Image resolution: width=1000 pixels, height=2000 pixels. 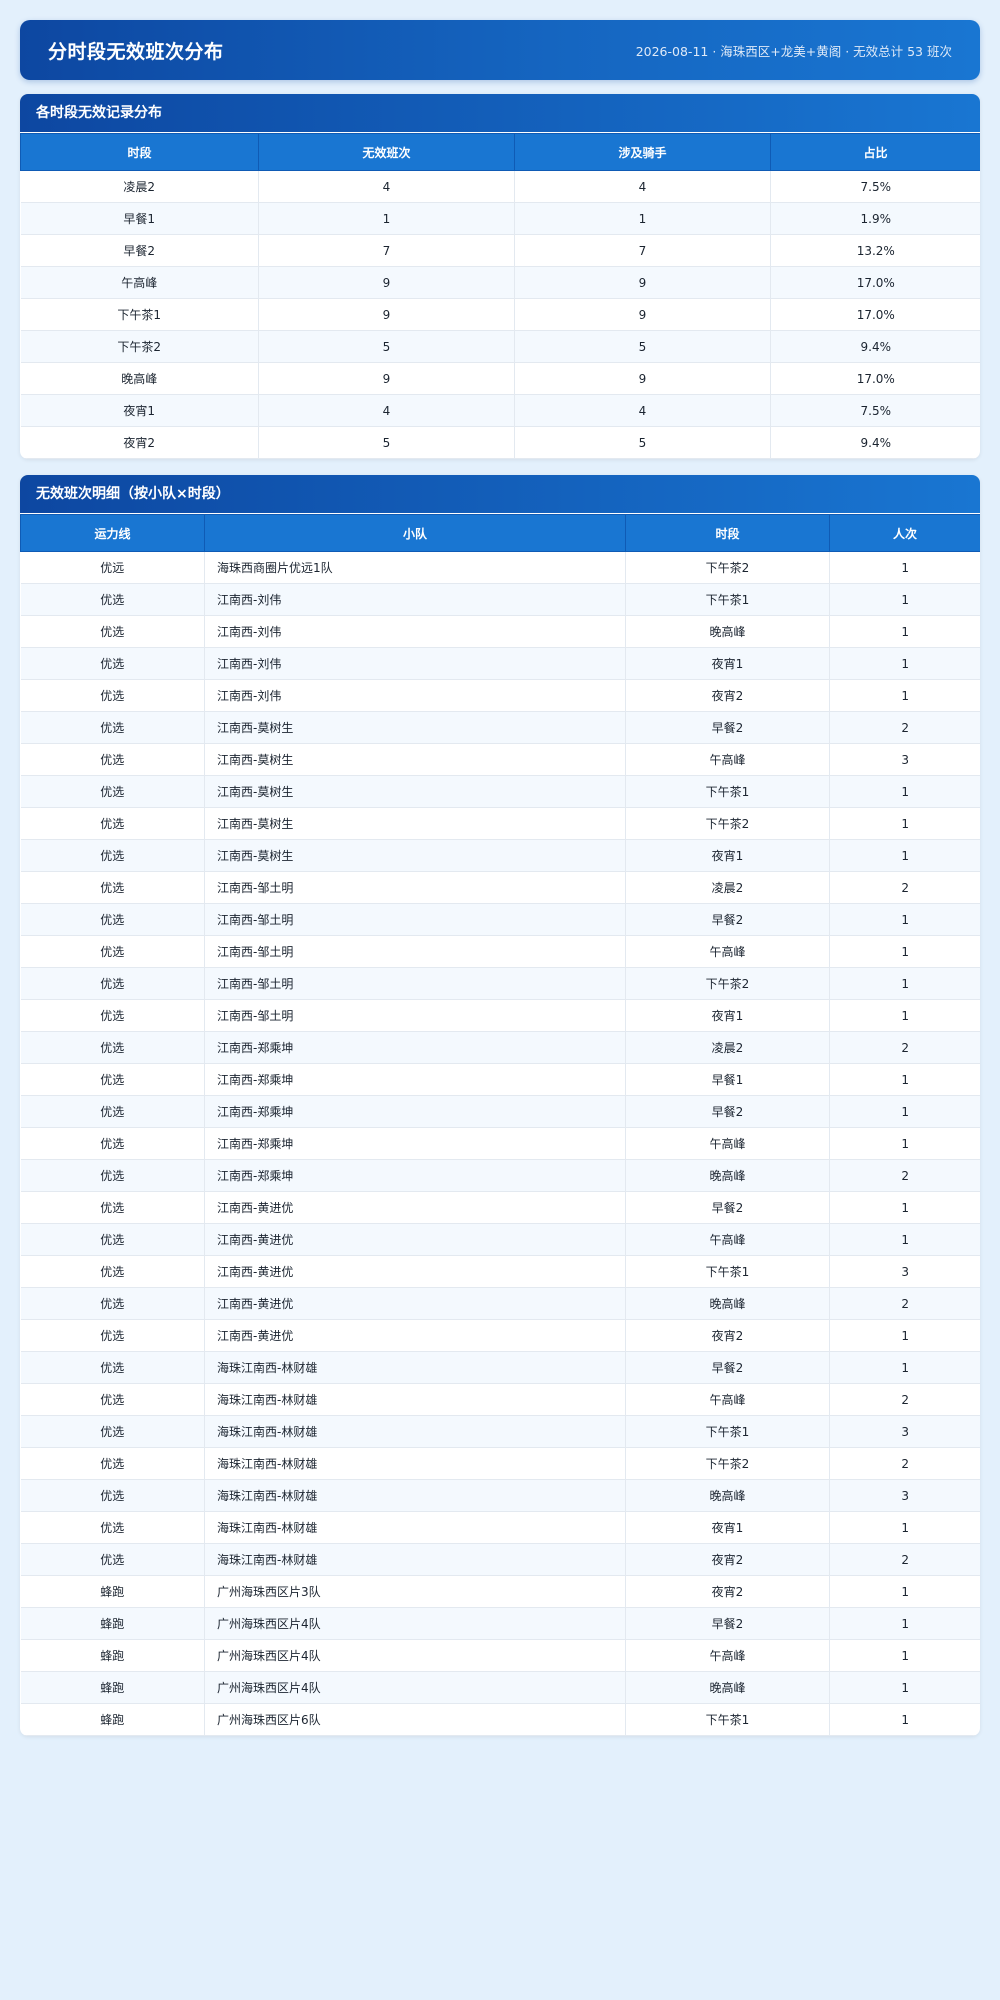 What do you see at coordinates (875, 314) in the screenshot?
I see `table-cell: 17.0%` at bounding box center [875, 314].